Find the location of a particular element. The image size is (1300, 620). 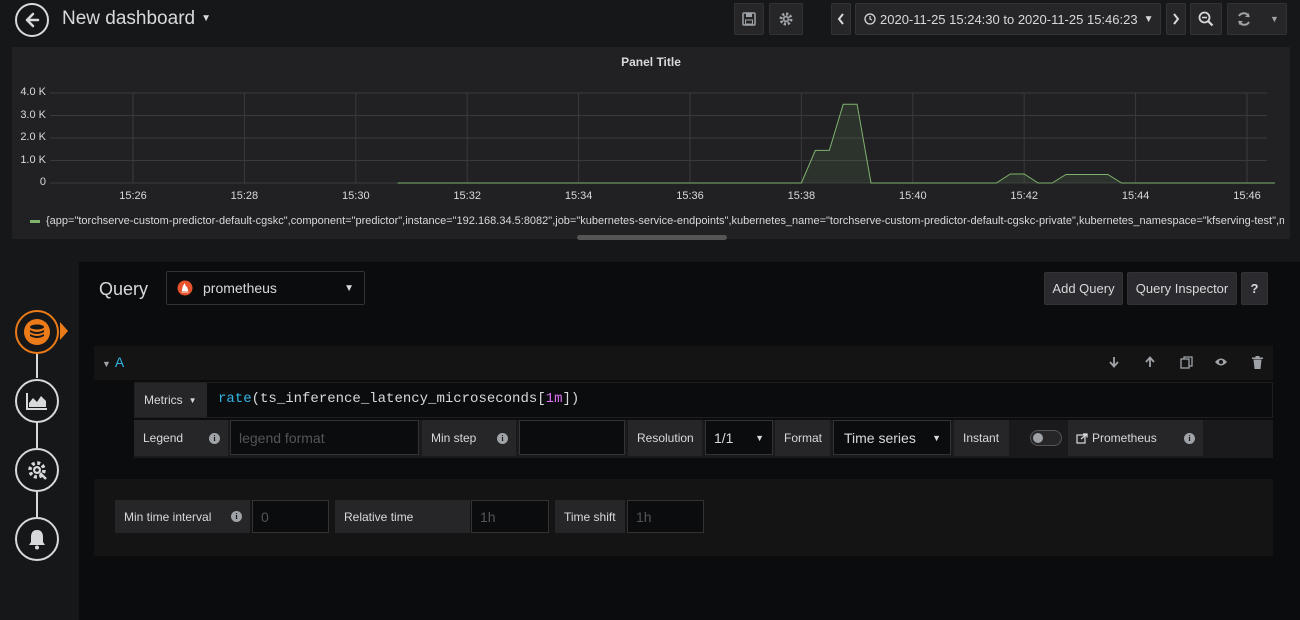

prometheus-link: Prometheus i is located at coordinates (1135, 438).